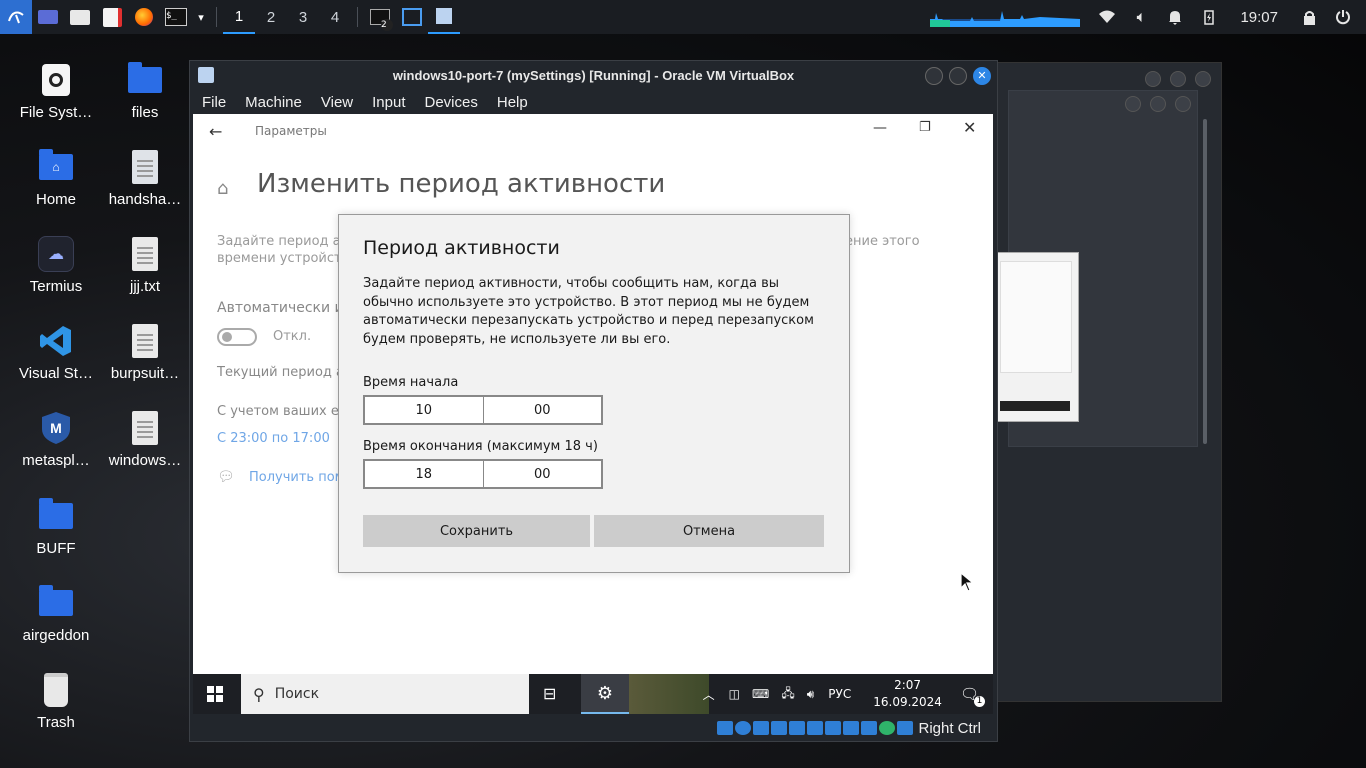 Image resolution: width=1366 pixels, height=768 pixels. What do you see at coordinates (512, 102) in the screenshot?
I see `menu-help: Help` at bounding box center [512, 102].